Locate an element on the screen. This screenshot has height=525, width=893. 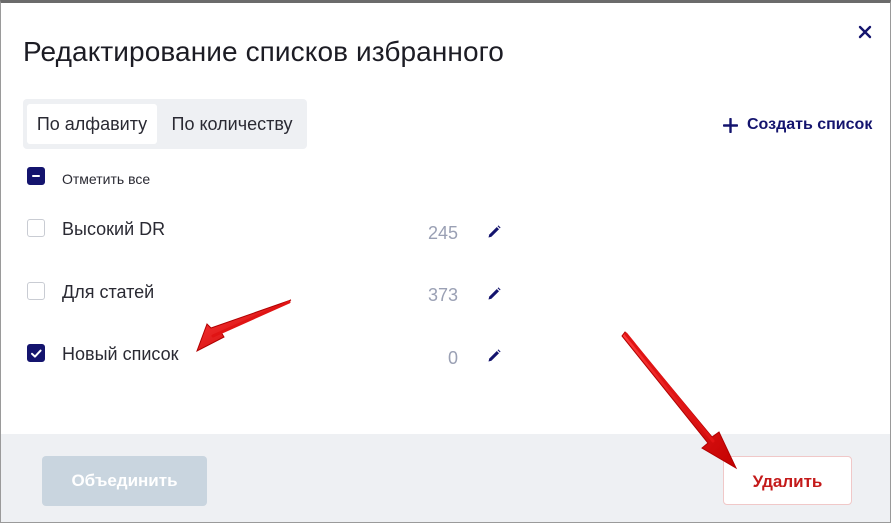
select-all-checkbox is located at coordinates (36, 176).